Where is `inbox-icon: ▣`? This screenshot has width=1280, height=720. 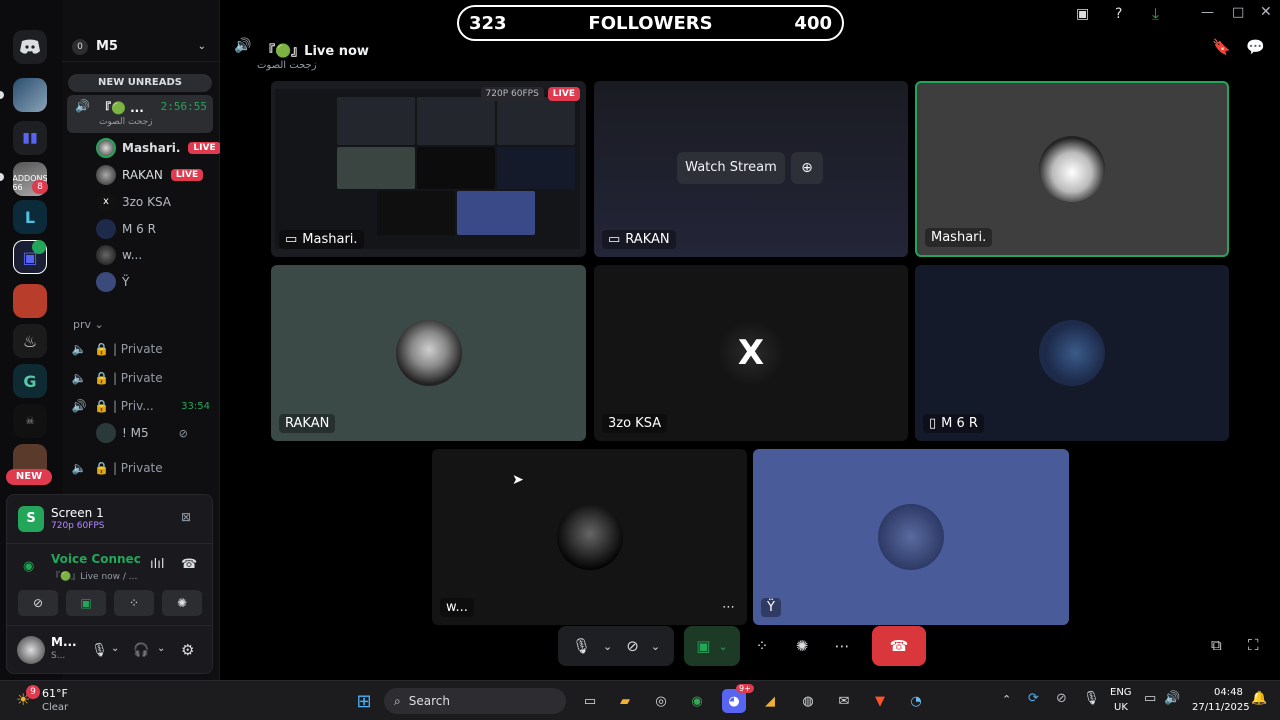
inbox-icon: ▣ is located at coordinates (1082, 14).